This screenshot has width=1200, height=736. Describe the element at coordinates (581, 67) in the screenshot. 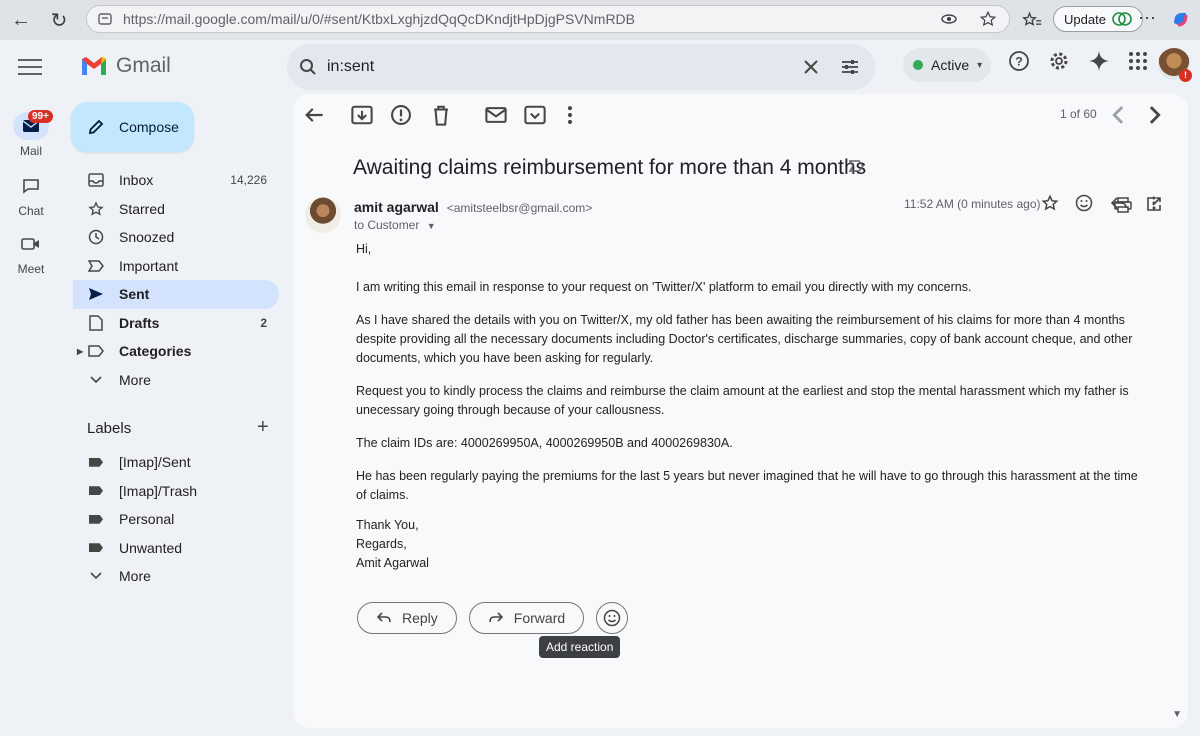

I see `search-bar: in:sent` at that location.